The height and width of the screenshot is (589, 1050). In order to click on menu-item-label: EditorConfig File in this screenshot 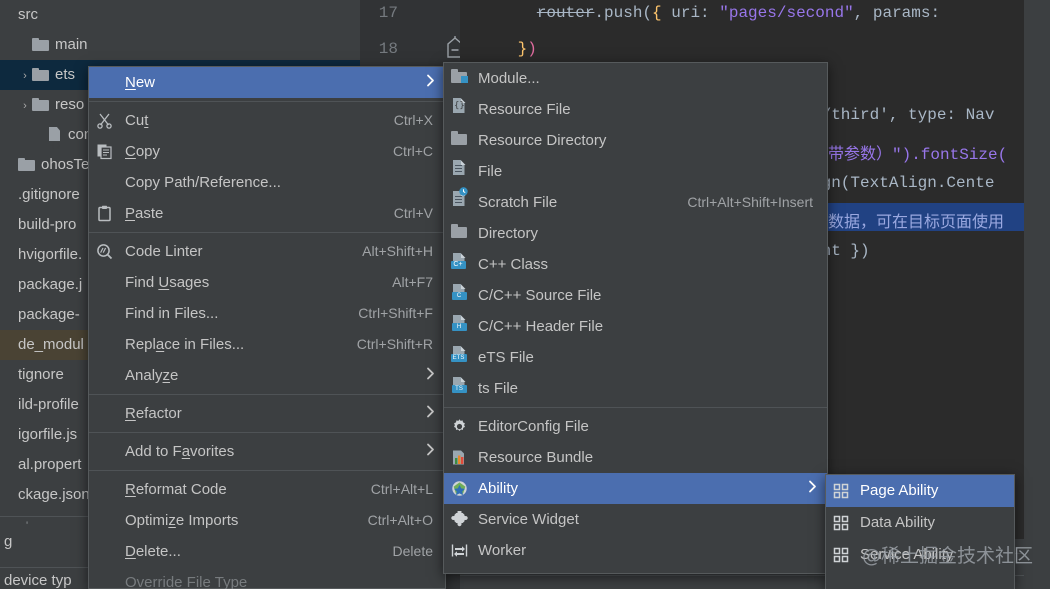, I will do `click(533, 426)`.